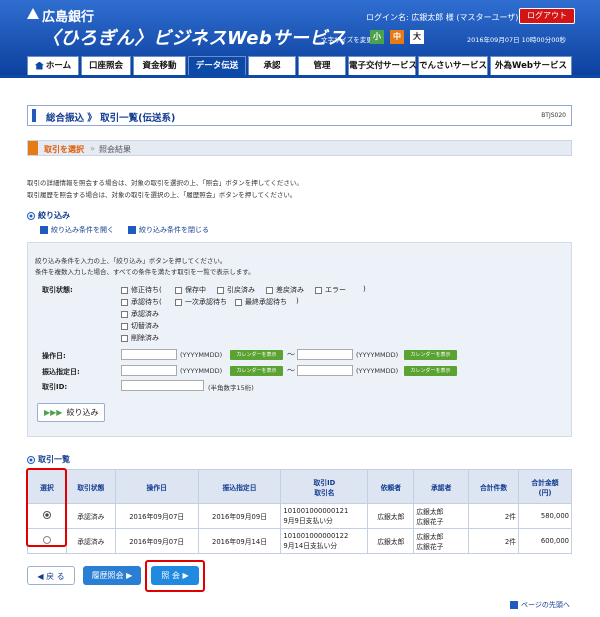  What do you see at coordinates (111, 118) in the screenshot?
I see `page-title: 総合振込 》 取引一覧(伝送系)` at bounding box center [111, 118].